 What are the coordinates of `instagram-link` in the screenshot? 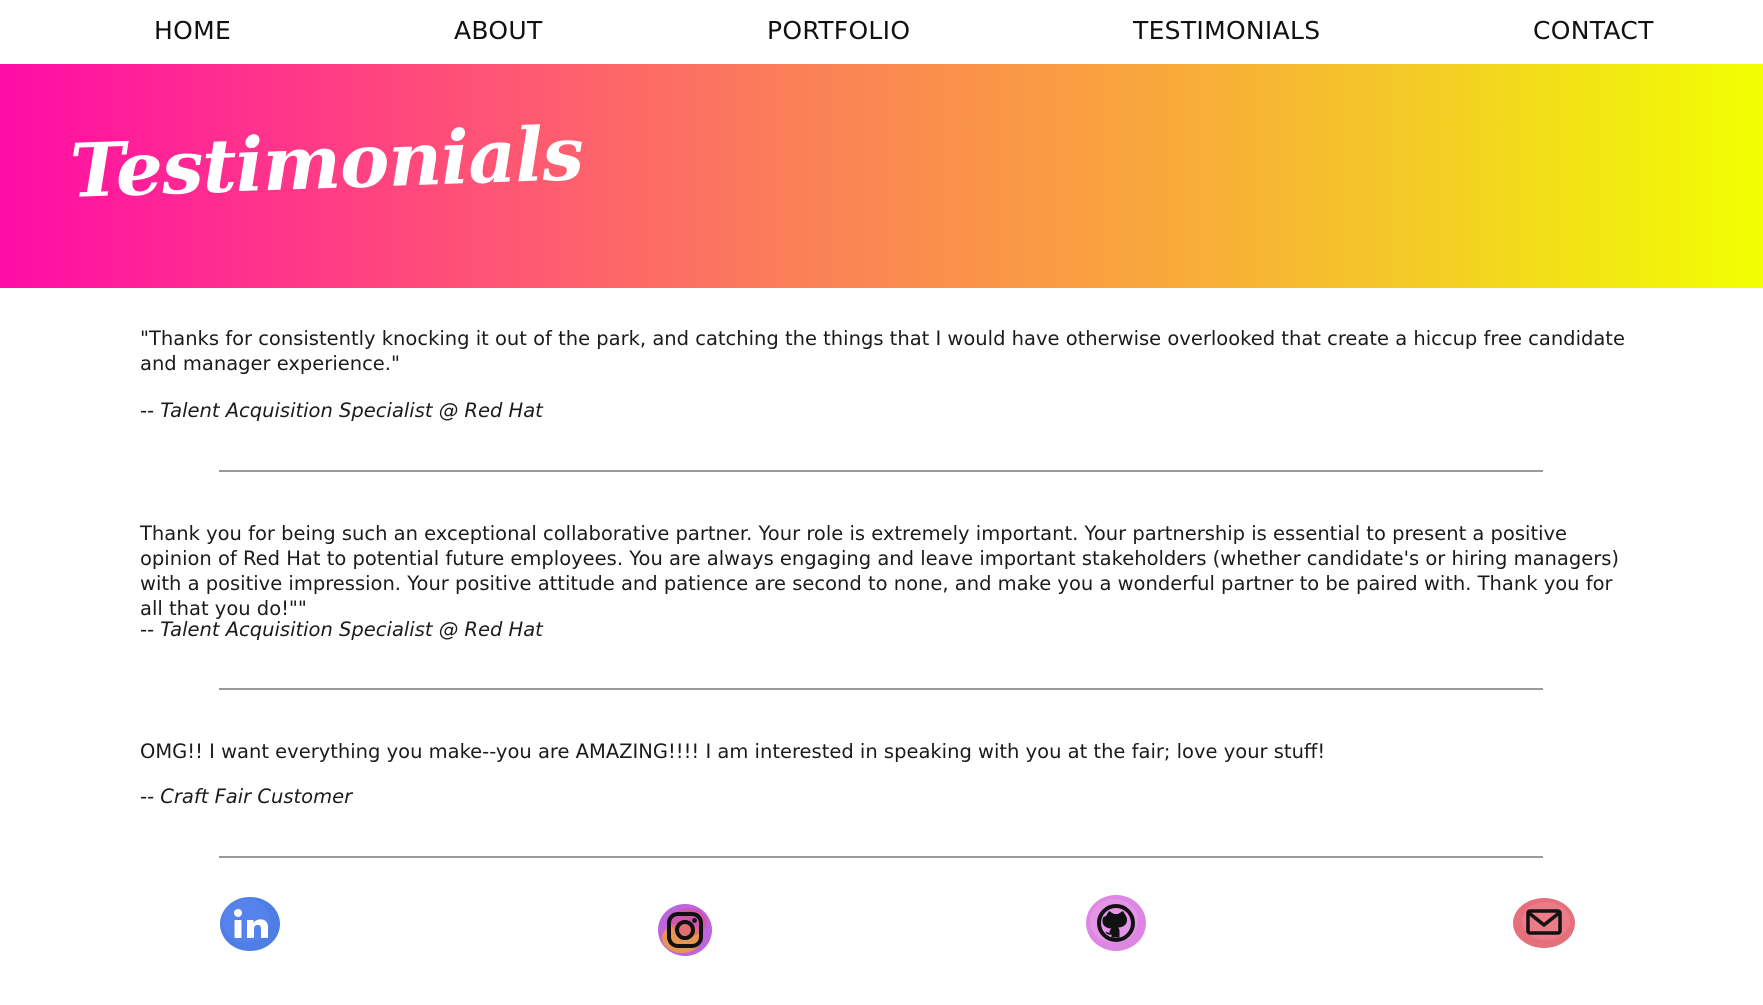 It's located at (685, 928).